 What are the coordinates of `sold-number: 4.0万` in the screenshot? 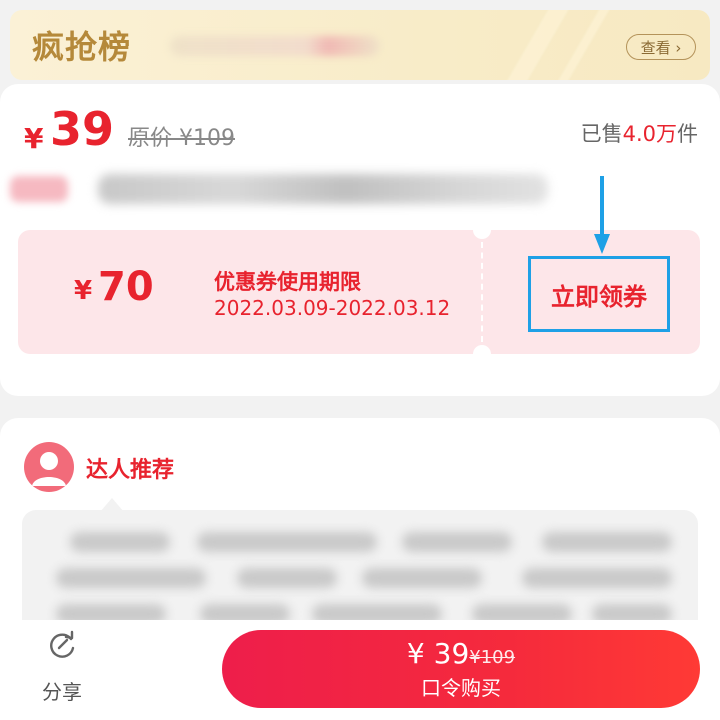 It's located at (649, 134).